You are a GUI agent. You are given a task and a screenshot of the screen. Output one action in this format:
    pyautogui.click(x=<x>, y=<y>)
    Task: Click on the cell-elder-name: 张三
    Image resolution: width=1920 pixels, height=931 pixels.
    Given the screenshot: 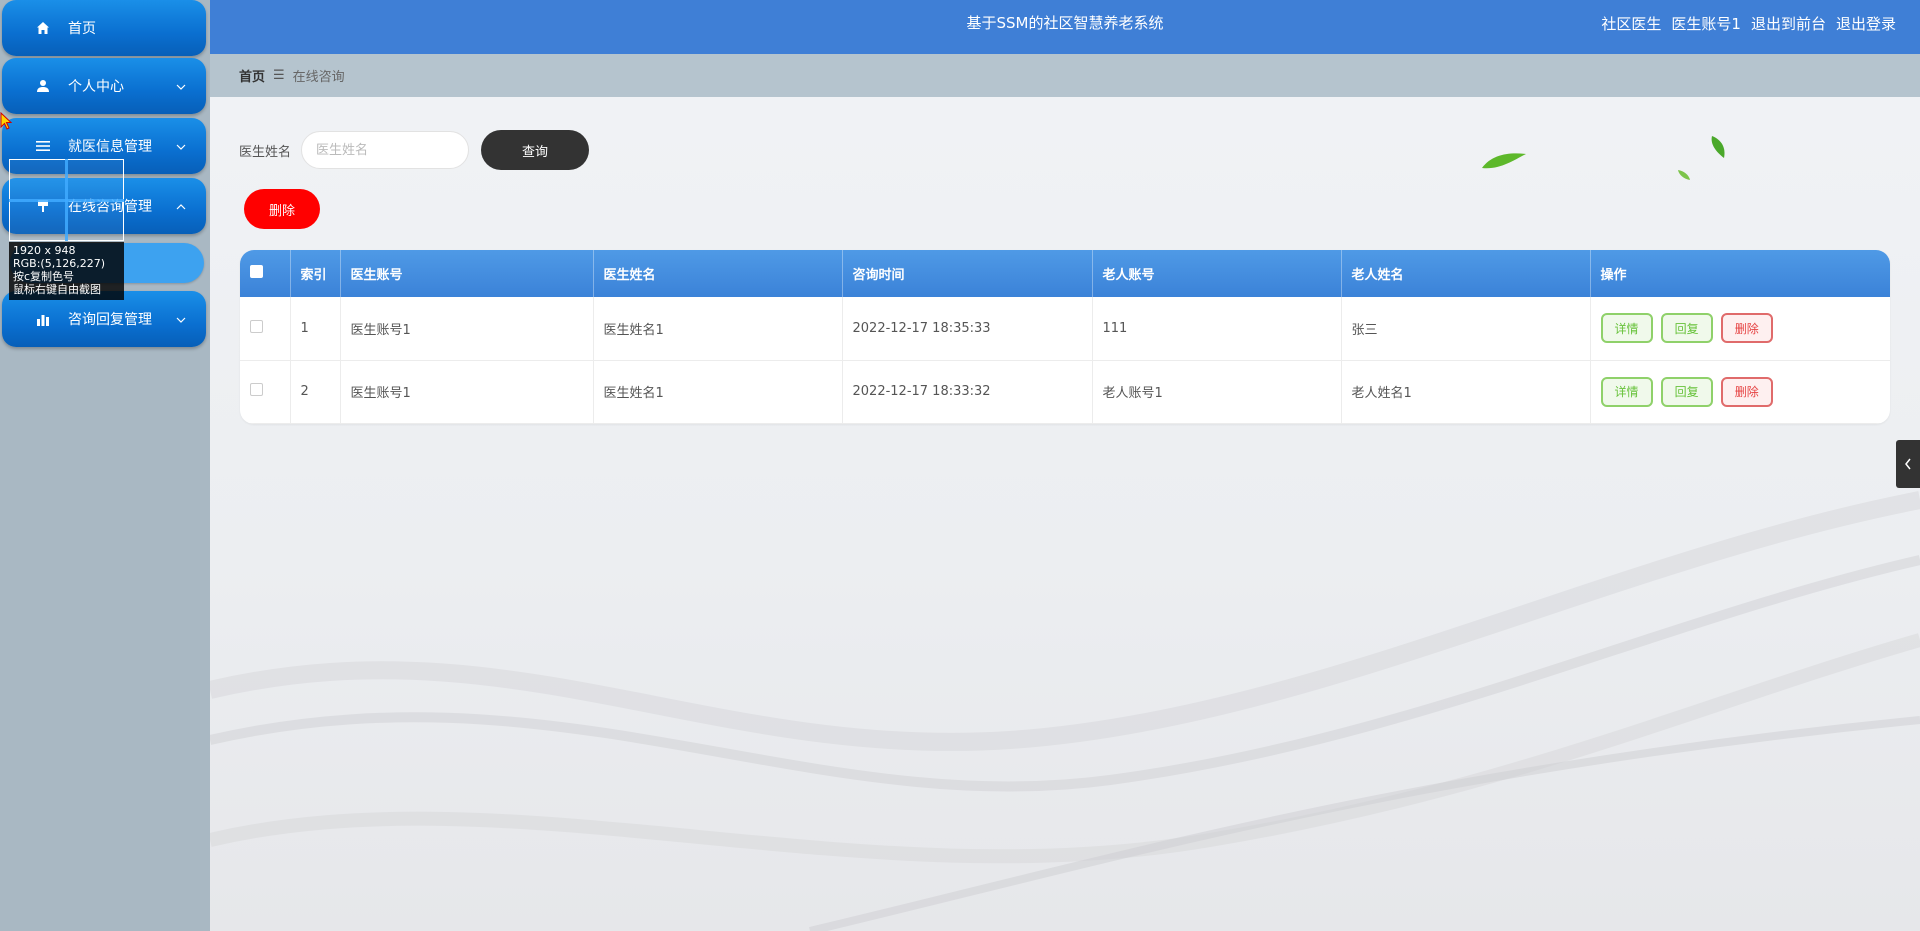 What is the action you would take?
    pyautogui.click(x=1466, y=328)
    